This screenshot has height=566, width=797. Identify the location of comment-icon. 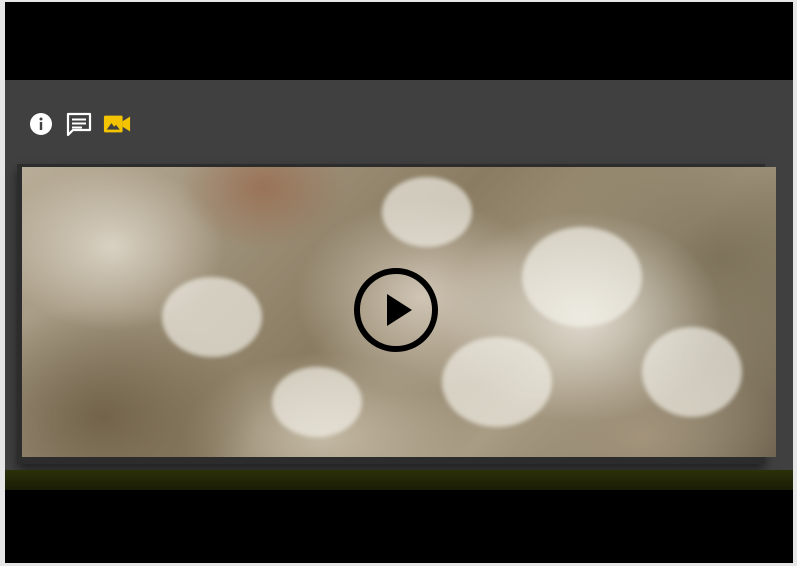
(79, 124).